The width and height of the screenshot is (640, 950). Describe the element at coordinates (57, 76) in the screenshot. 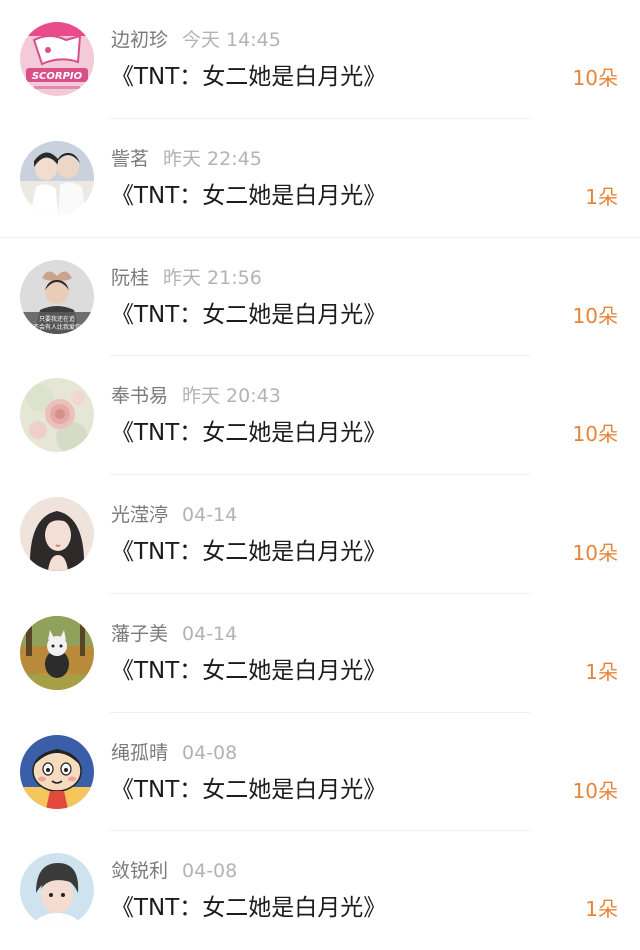

I see `svg-text: SCORPIO` at that location.